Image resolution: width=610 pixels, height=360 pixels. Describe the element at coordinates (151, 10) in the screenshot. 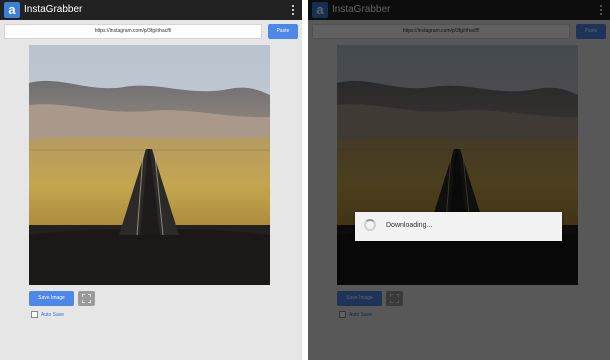

I see `app-bar: a InstaGrabber` at that location.